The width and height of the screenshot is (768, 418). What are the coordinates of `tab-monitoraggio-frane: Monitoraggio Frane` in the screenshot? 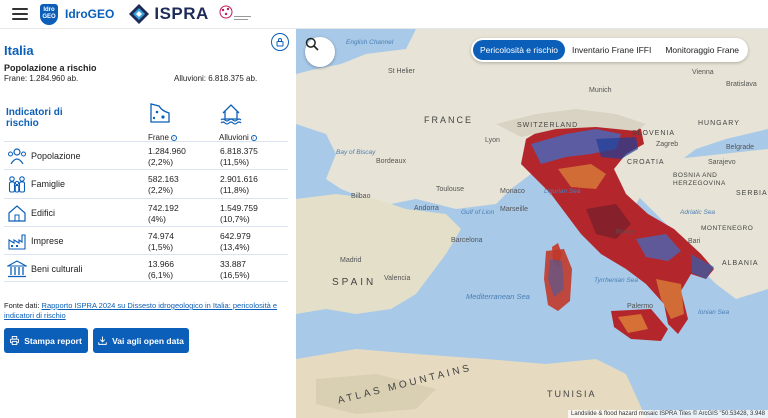 It's located at (702, 50).